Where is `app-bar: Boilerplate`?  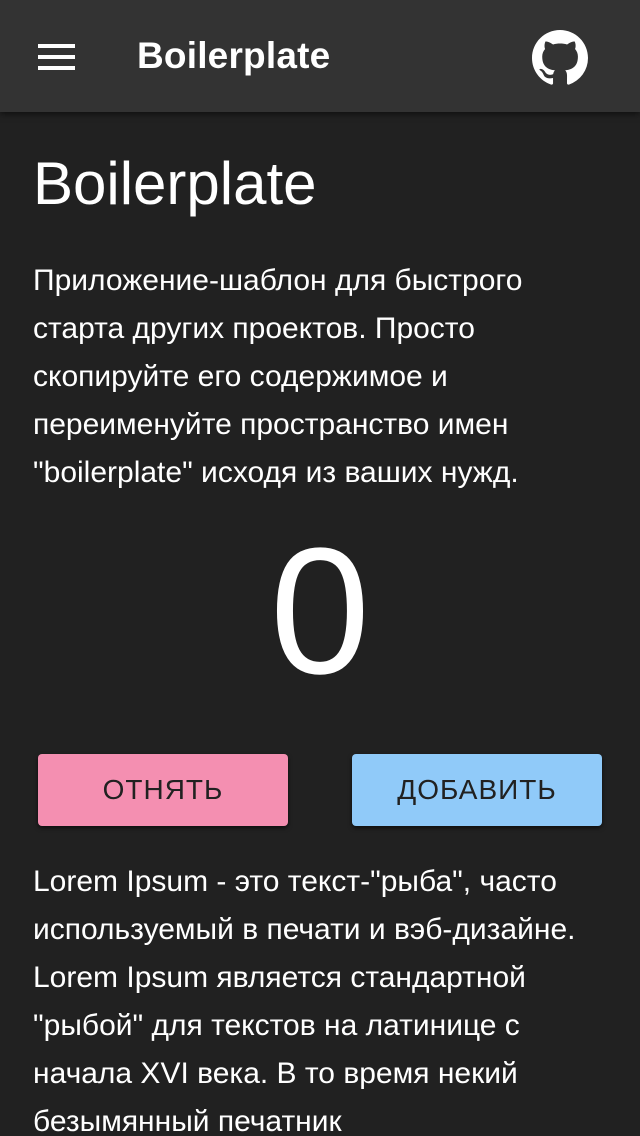
app-bar: Boilerplate is located at coordinates (320, 56).